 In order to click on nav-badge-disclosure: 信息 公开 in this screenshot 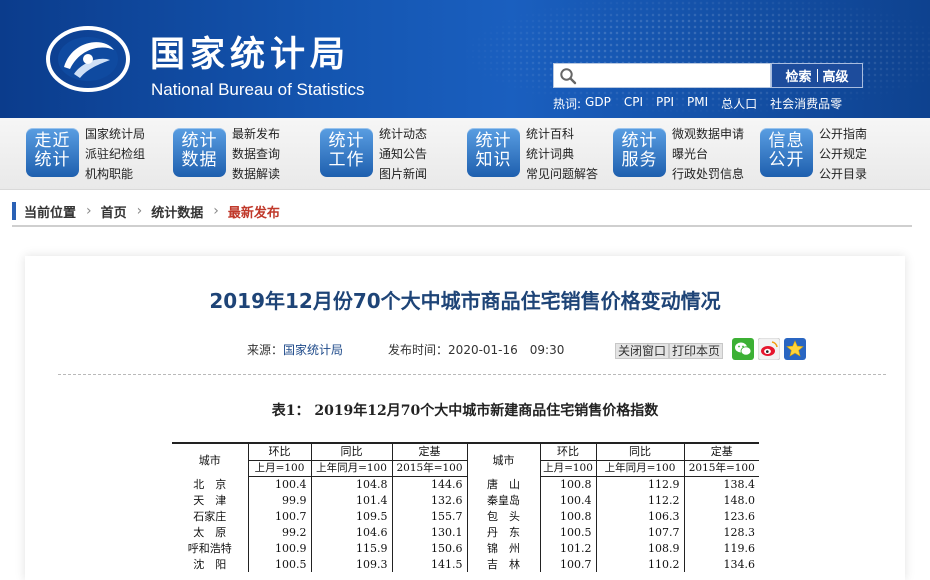, I will do `click(786, 152)`.